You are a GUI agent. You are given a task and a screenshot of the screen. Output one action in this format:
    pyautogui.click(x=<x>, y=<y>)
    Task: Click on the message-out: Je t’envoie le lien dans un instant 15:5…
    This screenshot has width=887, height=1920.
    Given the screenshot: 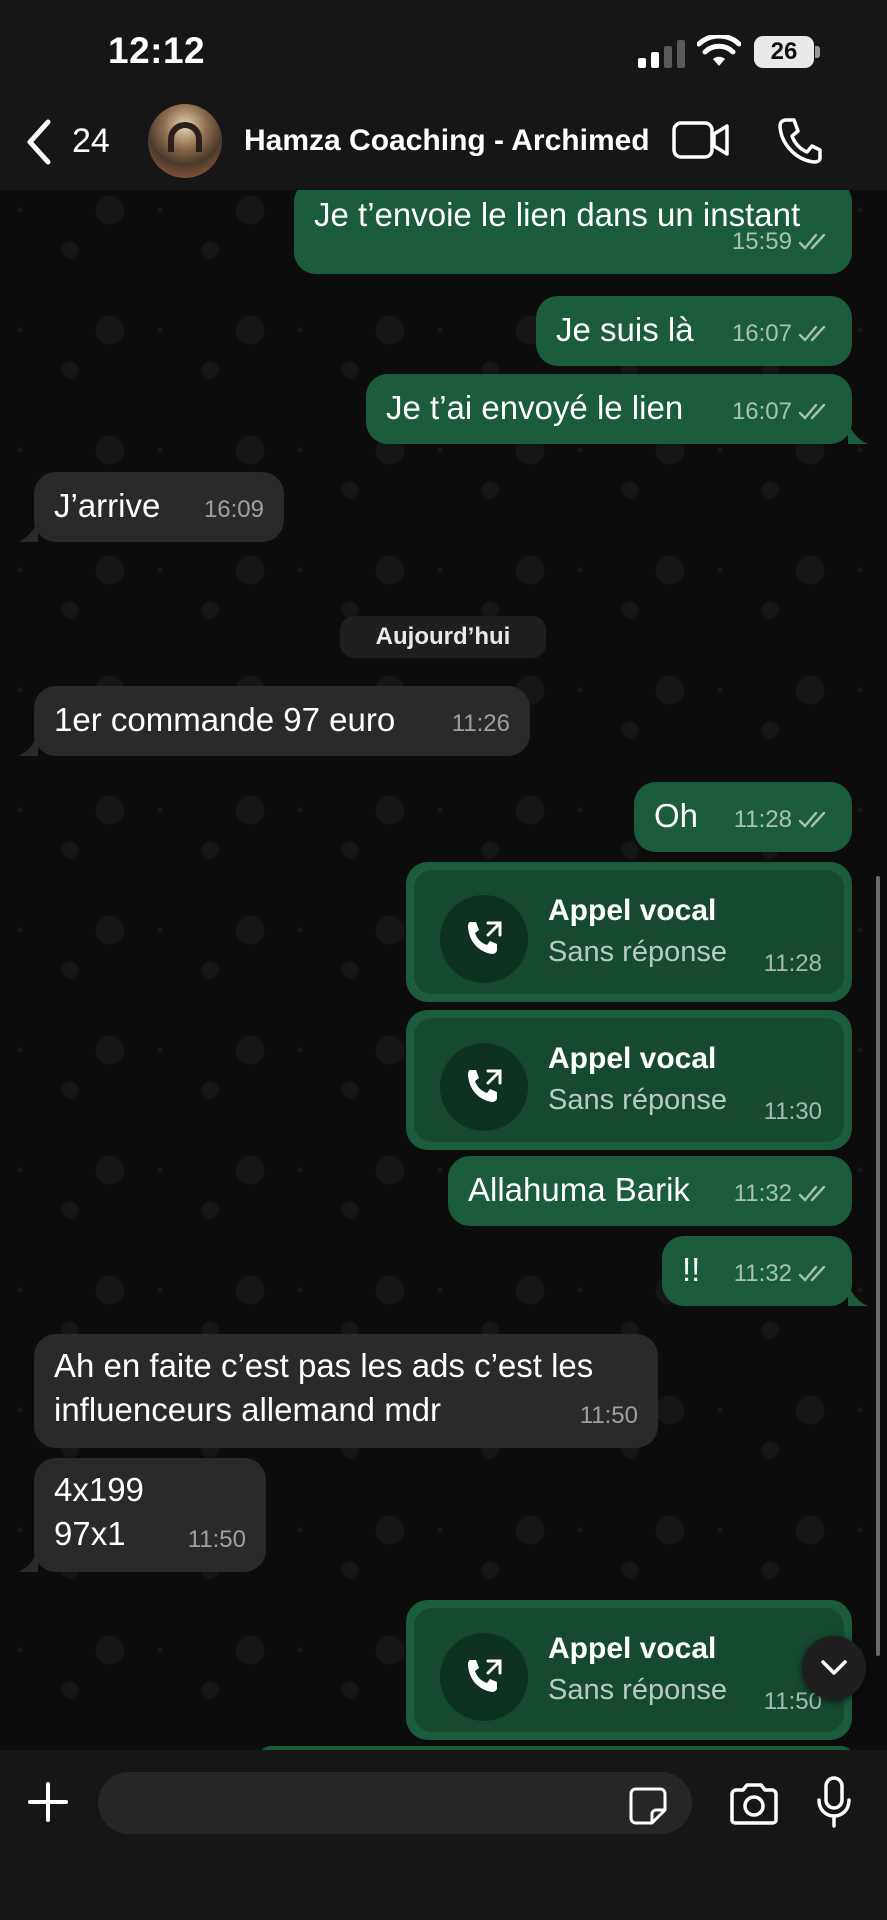 What is the action you would take?
    pyautogui.click(x=573, y=232)
    